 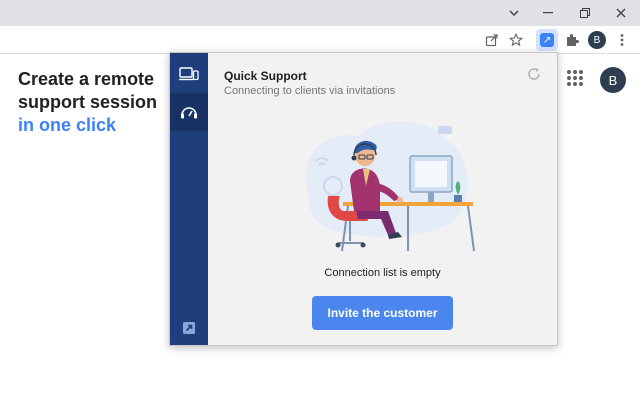 I want to click on apps-grid-icon, so click(x=575, y=78).